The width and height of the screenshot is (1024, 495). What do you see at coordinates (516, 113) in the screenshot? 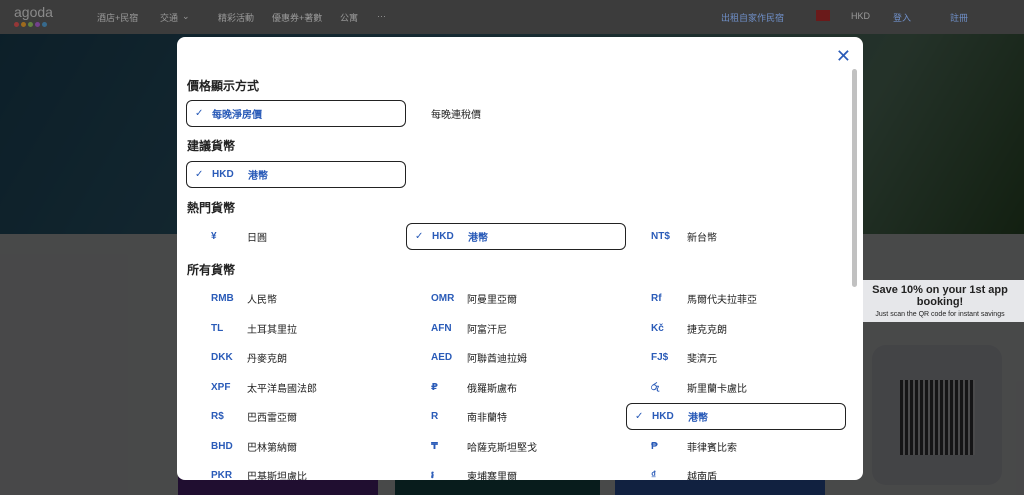
I see `price-option: 每晚連稅價` at bounding box center [516, 113].